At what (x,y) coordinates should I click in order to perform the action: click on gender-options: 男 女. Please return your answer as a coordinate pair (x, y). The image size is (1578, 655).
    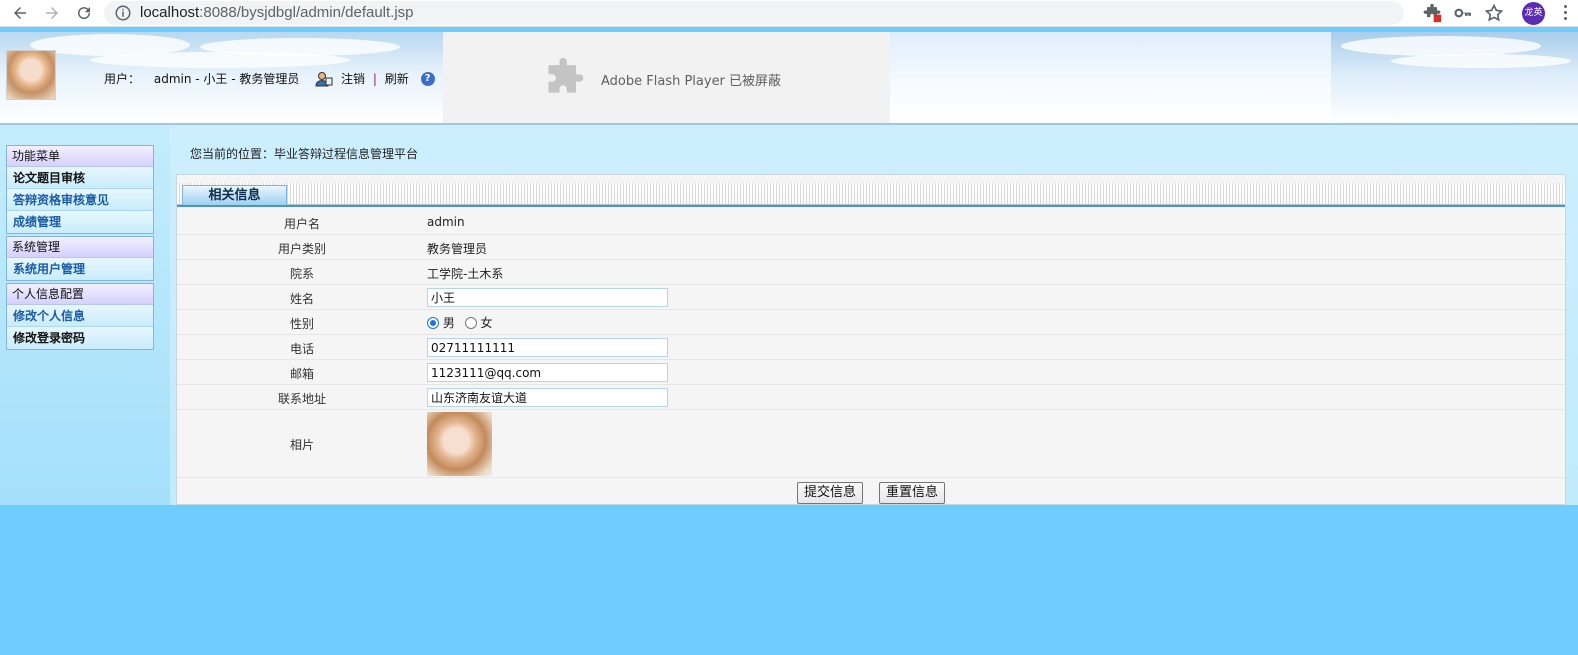
    Looking at the image, I should click on (460, 322).